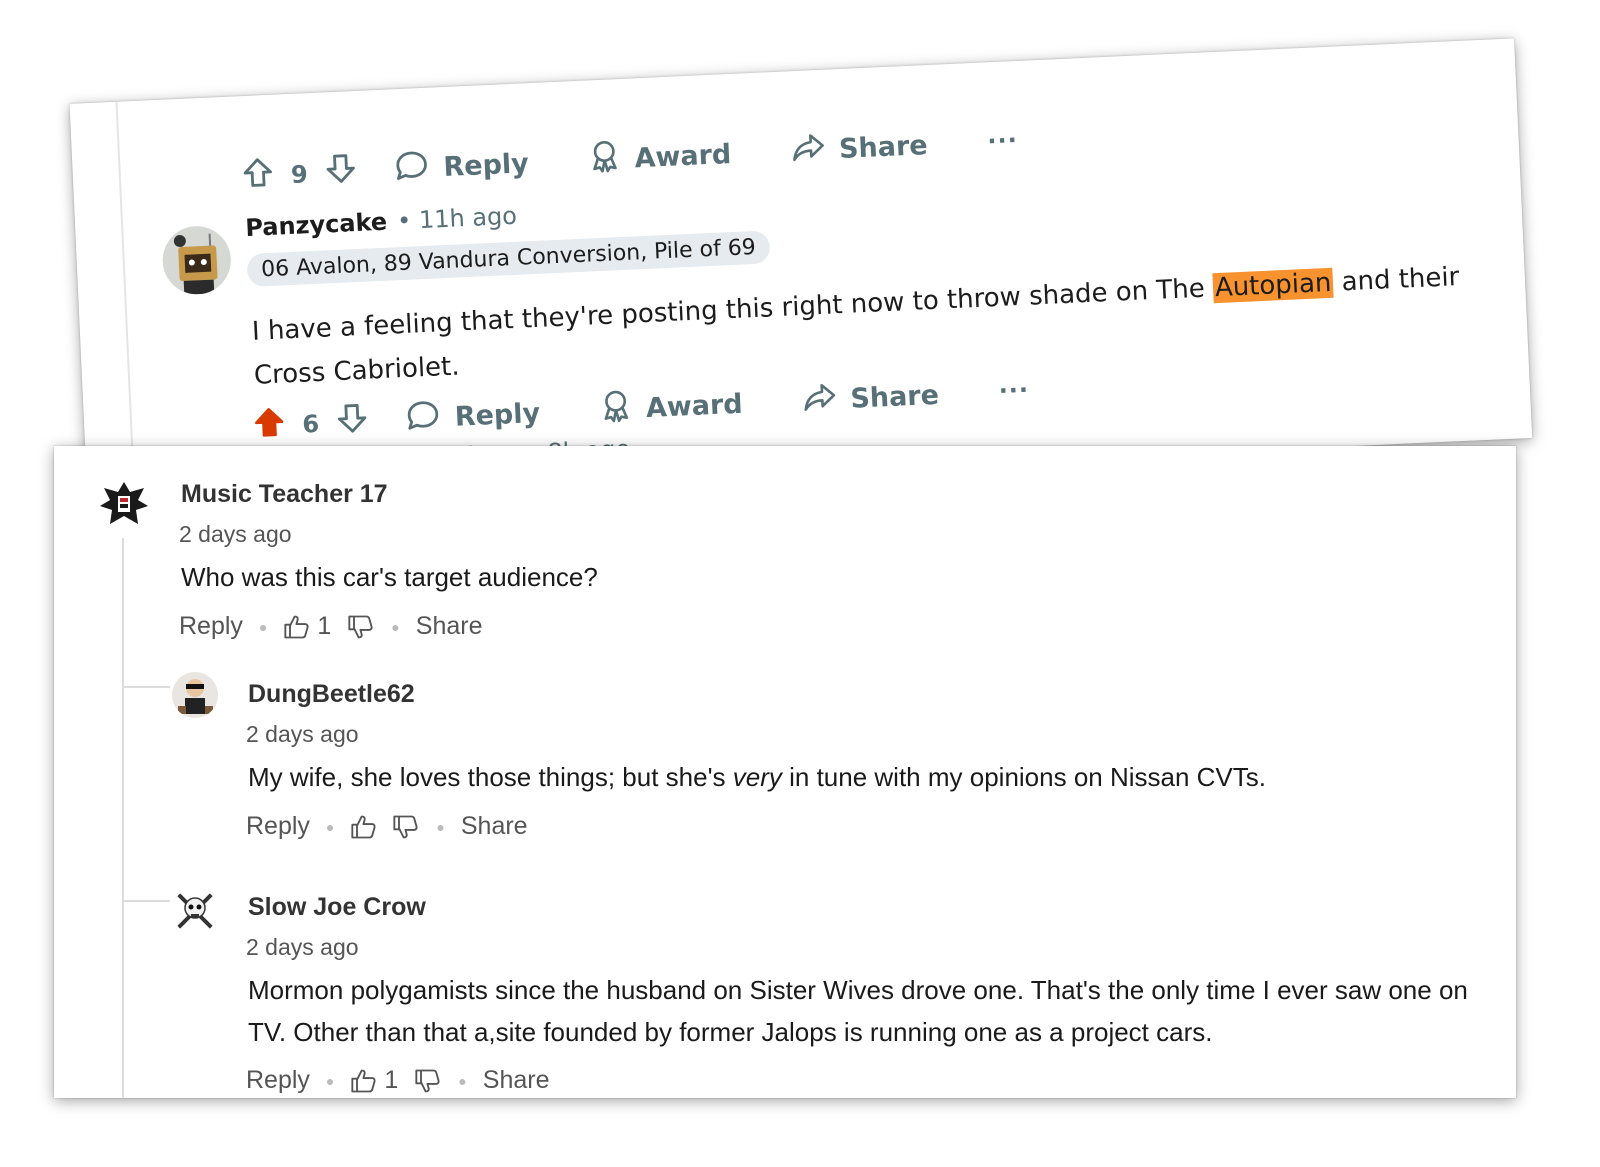 The height and width of the screenshot is (1167, 1600). What do you see at coordinates (457, 218) in the screenshot?
I see `timestamp: • 11h ago` at bounding box center [457, 218].